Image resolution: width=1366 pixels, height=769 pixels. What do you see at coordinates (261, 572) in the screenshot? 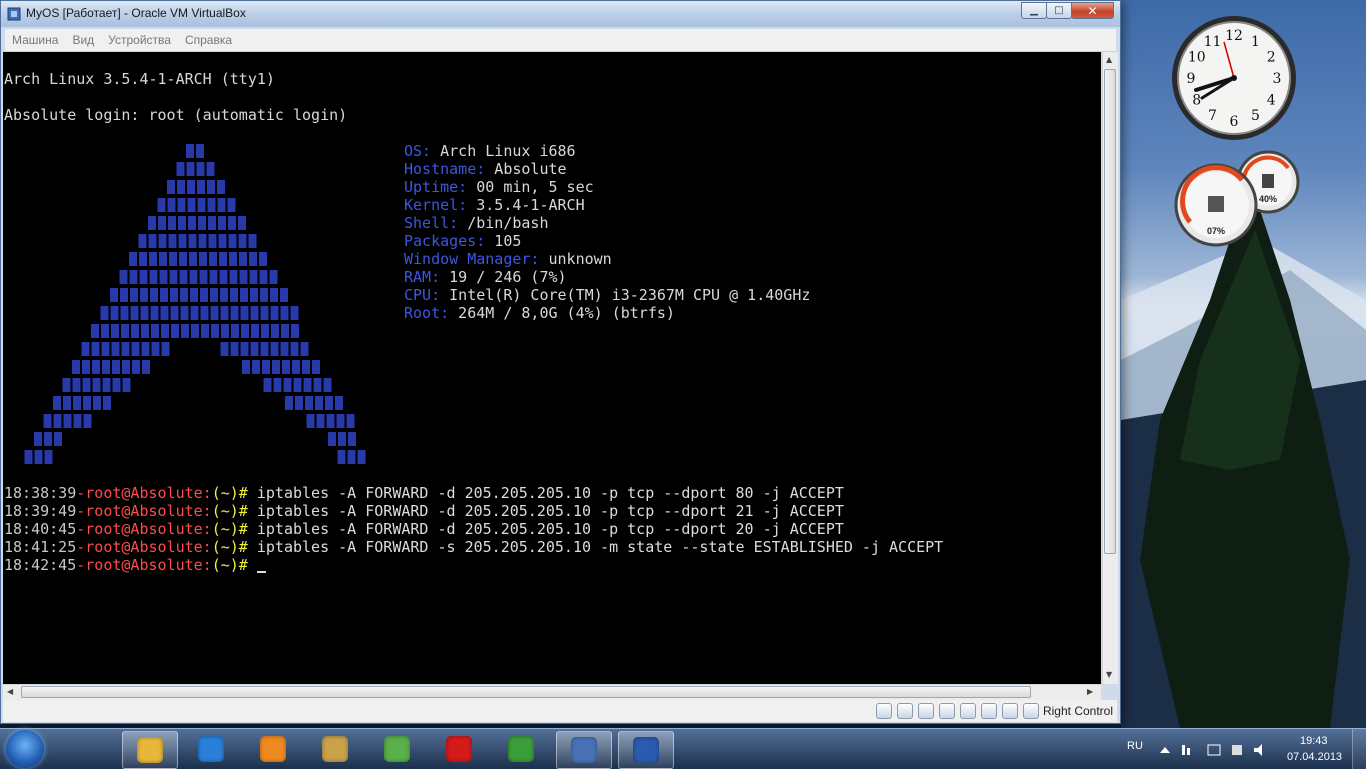
I see `terminal-cursor` at bounding box center [261, 572].